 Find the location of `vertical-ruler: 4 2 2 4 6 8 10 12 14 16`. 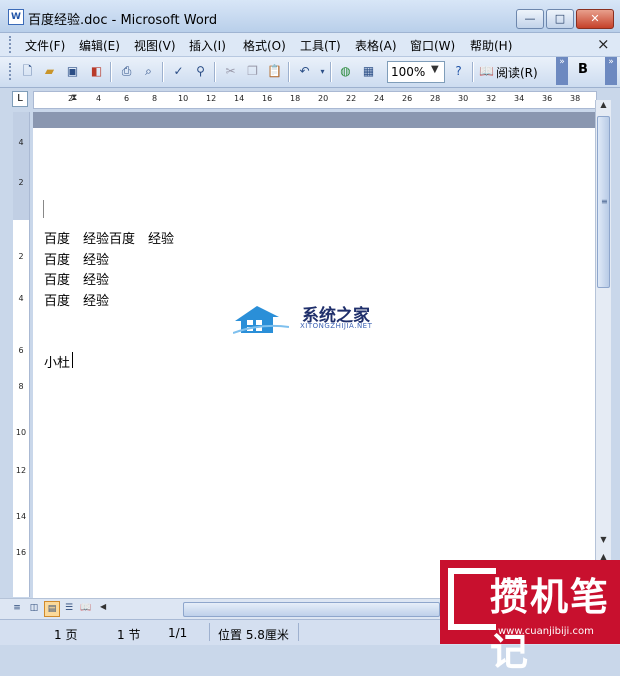

vertical-ruler: 4 2 2 4 6 8 10 12 14 16 is located at coordinates (21, 354).